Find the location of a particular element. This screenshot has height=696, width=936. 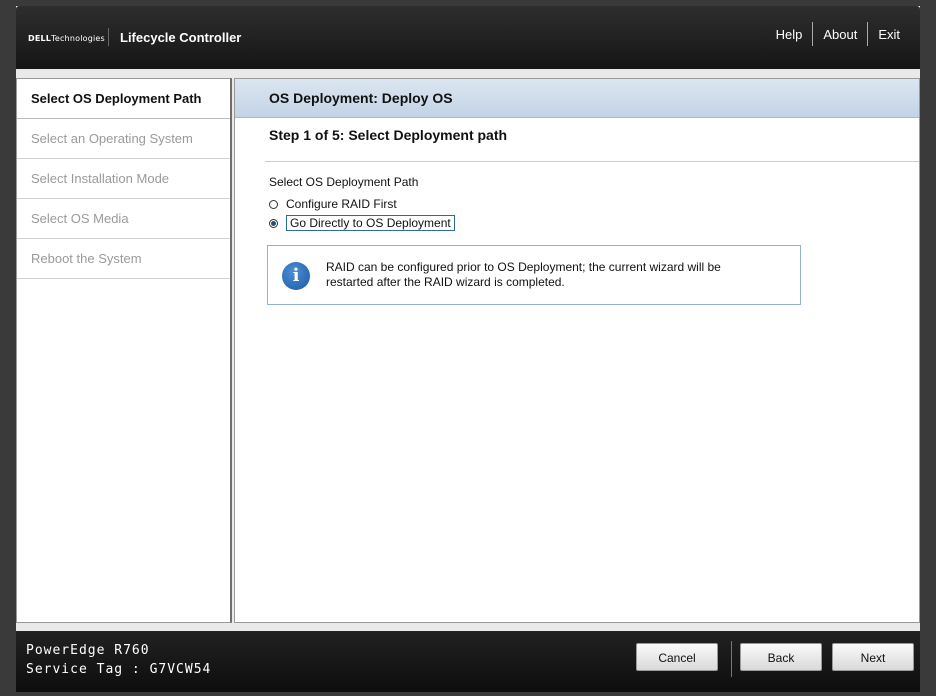

option-configure-raid-first: Configure RAID First is located at coordinates (333, 204).